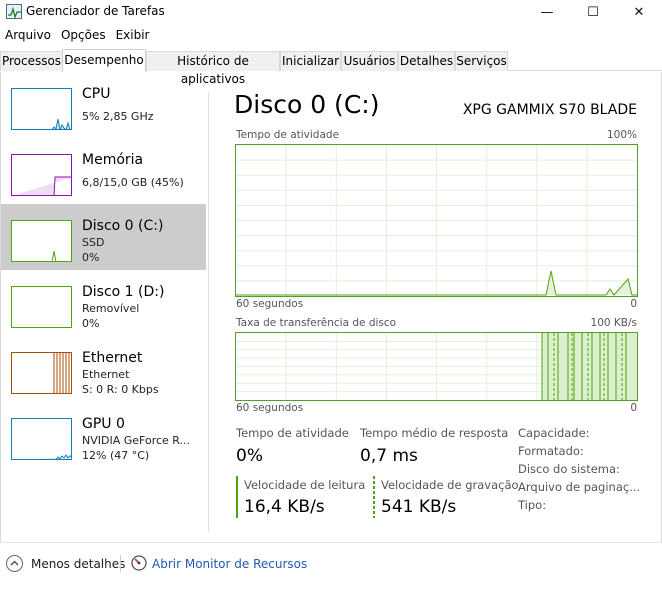  What do you see at coordinates (549, 110) in the screenshot?
I see `device-name: XPG GAMMIX S70 BLADE` at bounding box center [549, 110].